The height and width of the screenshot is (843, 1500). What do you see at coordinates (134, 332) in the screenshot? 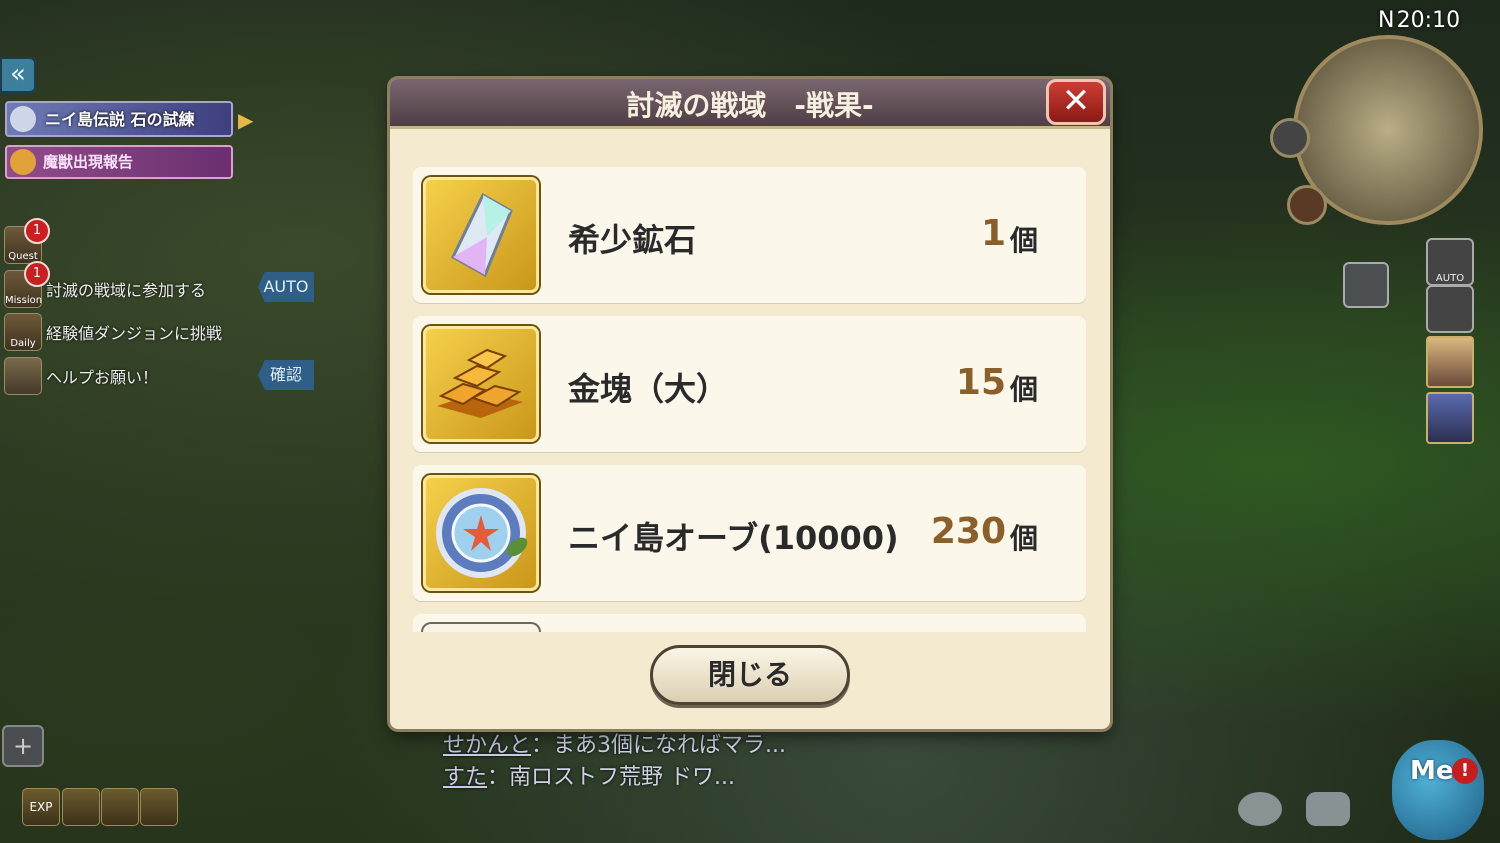
I see `mission-text: 経験値ダンジョンに挑戦` at bounding box center [134, 332].